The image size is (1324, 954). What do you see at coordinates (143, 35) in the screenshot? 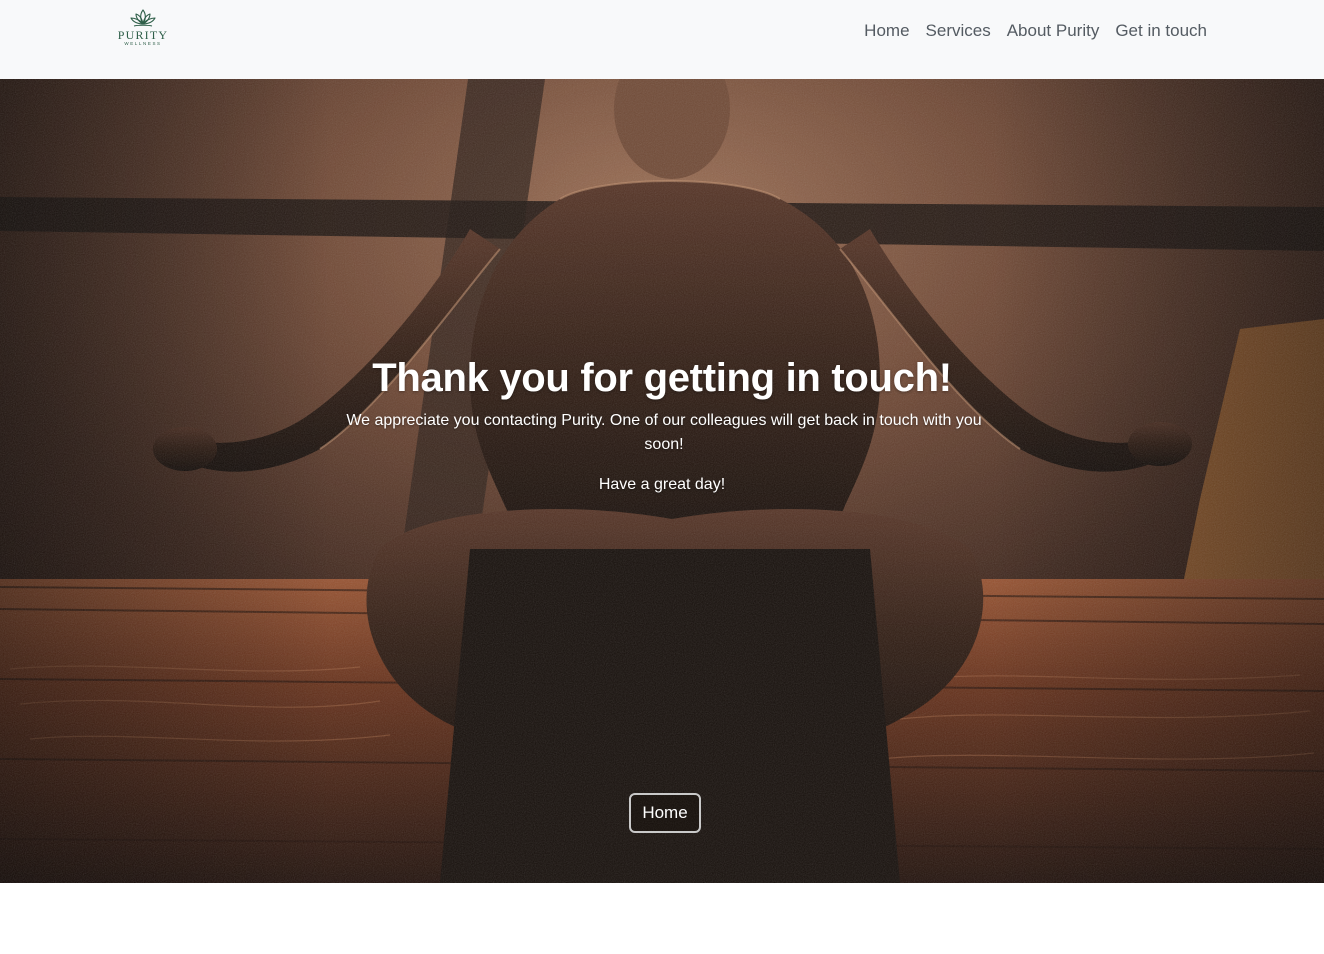
I see `brand-name: PURITY` at bounding box center [143, 35].